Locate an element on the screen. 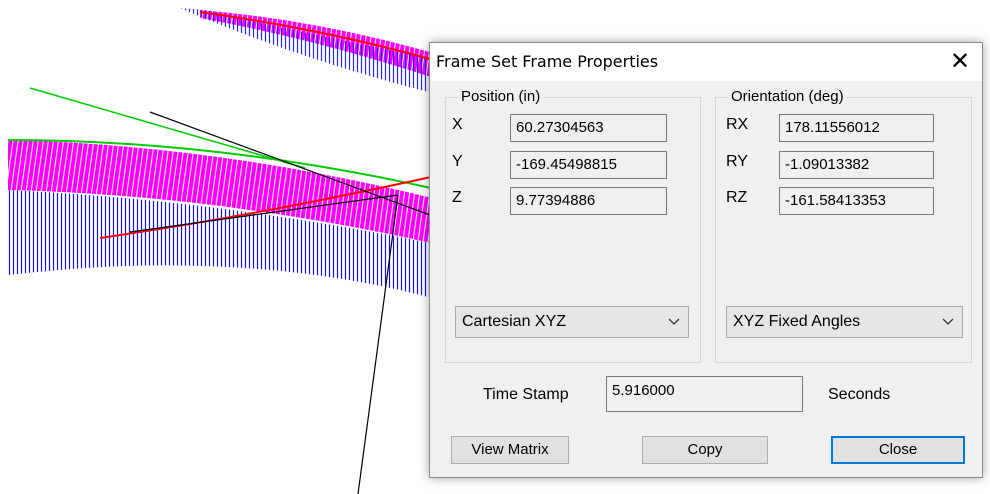 The width and height of the screenshot is (990, 494). angle-convention-value: XYZ Fixed Angles is located at coordinates (797, 321).